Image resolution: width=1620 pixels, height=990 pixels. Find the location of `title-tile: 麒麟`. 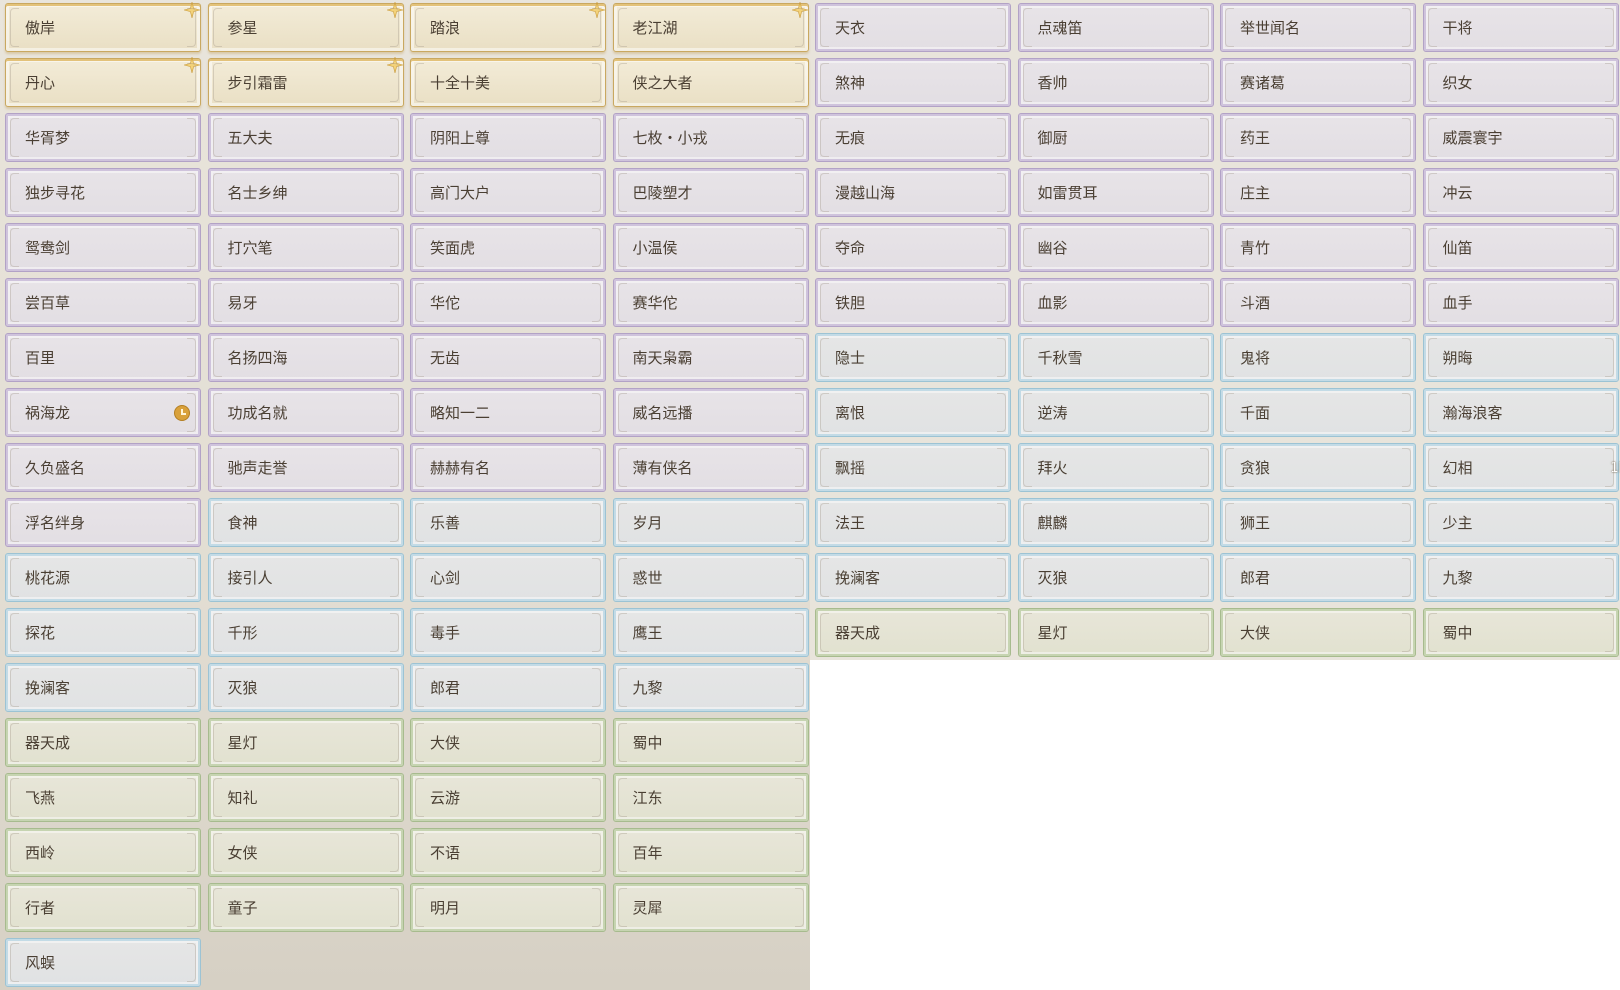

title-tile: 麒麟 is located at coordinates (1115, 522).